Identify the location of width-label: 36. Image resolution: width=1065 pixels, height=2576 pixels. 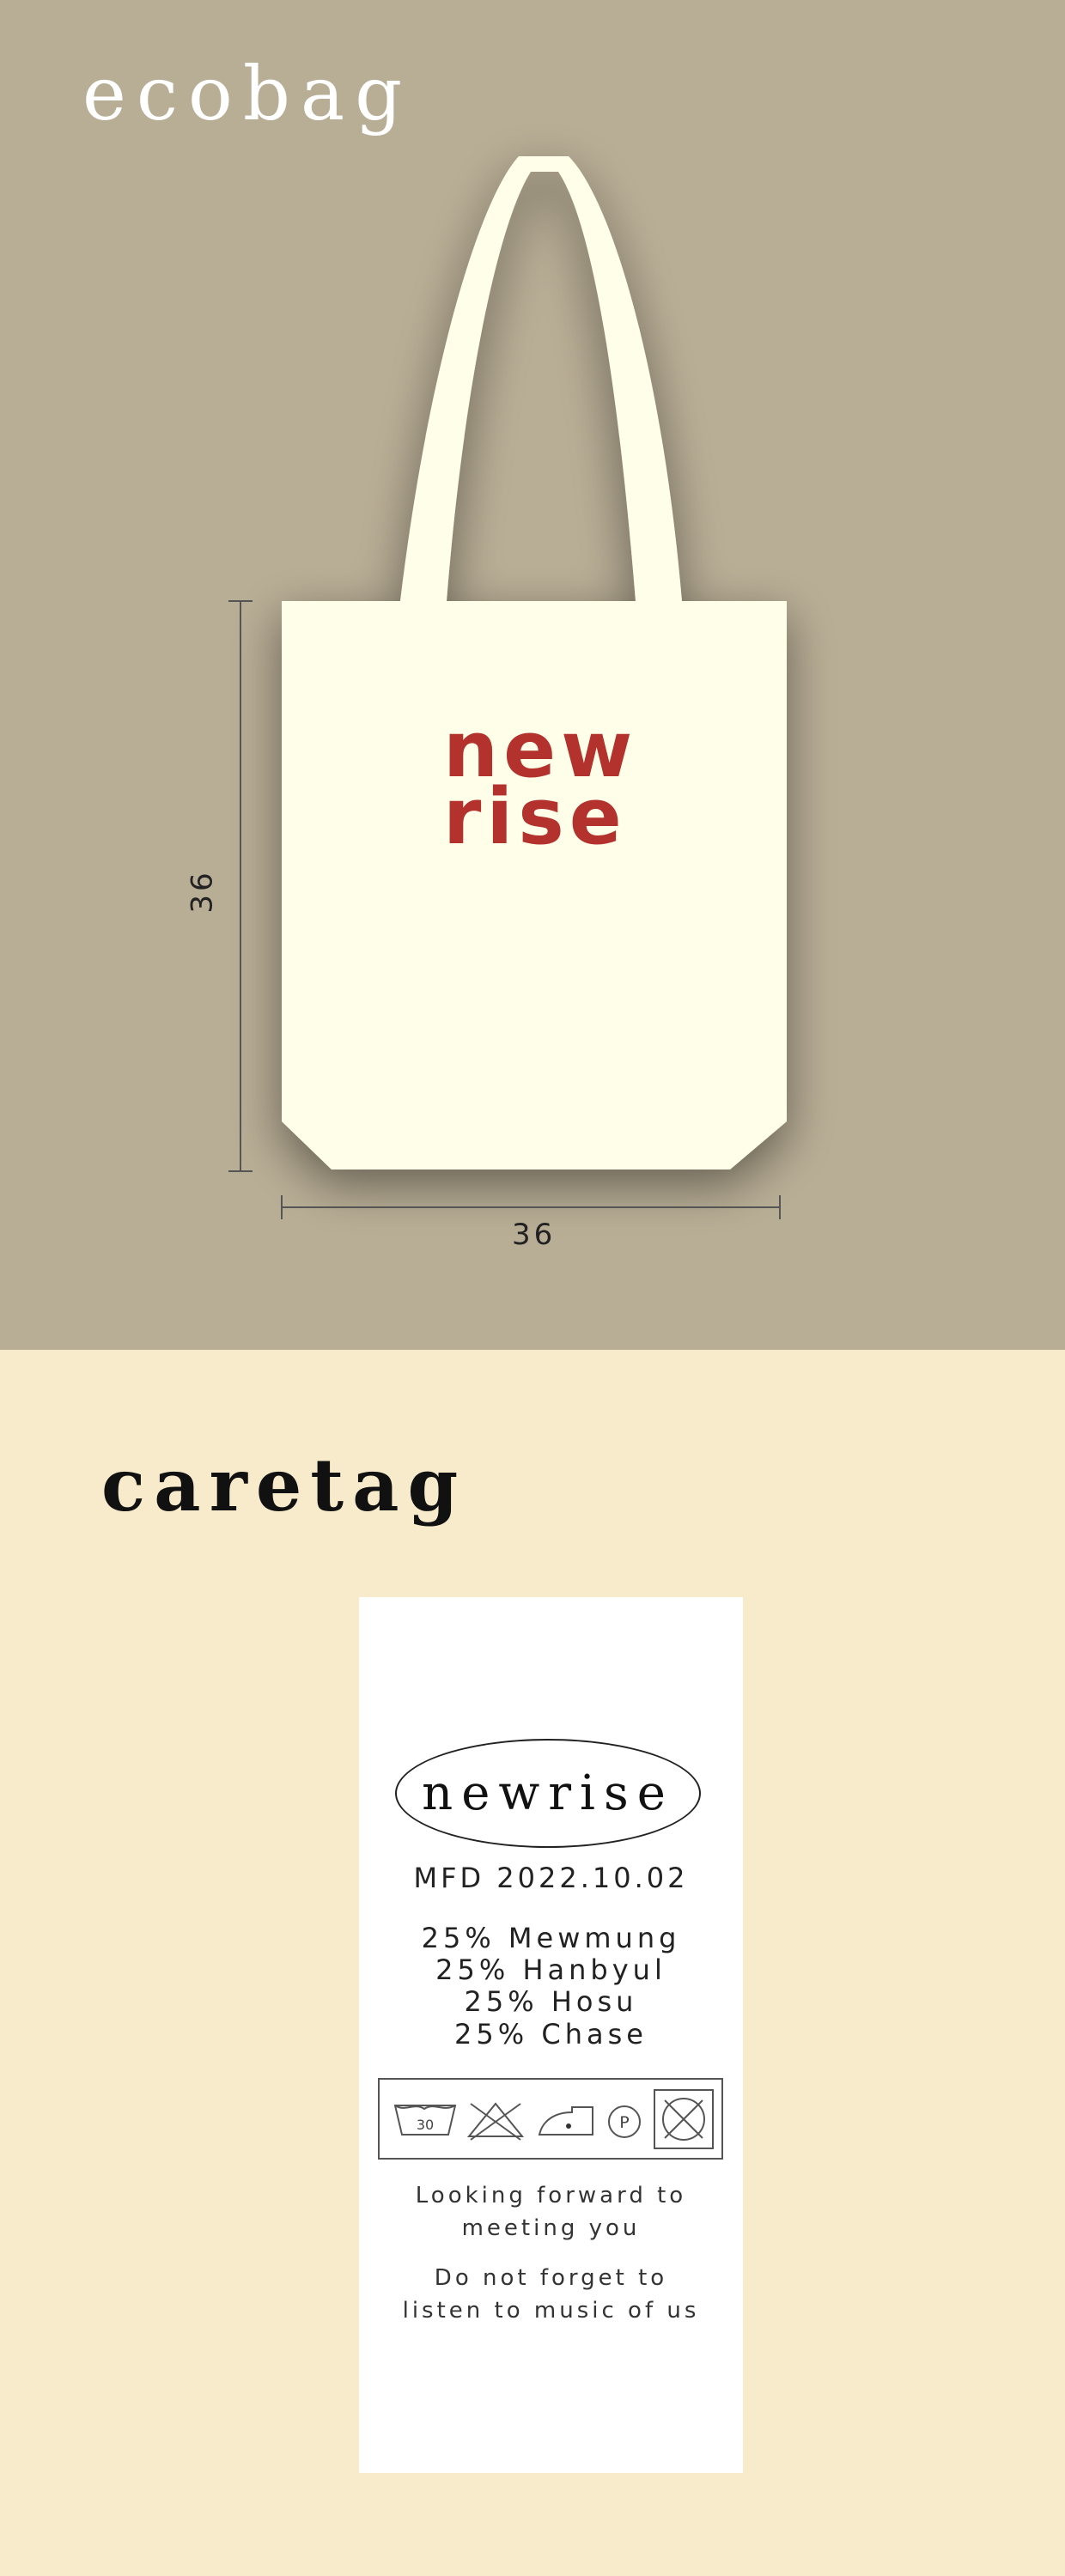
(534, 1235).